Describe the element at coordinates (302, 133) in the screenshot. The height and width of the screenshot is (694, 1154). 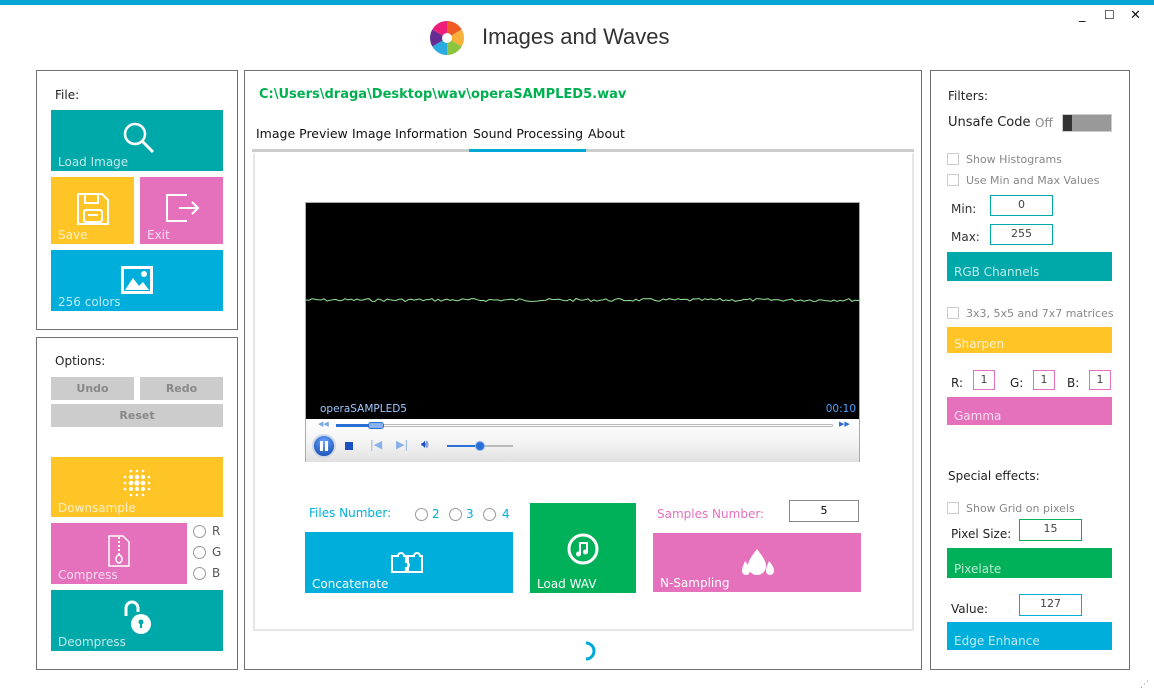
I see `tab-image-preview: Image Preview` at that location.